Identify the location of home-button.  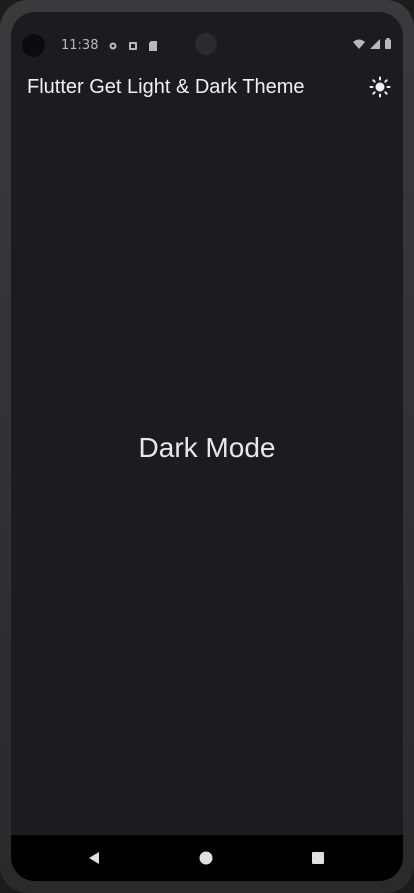
(206, 858).